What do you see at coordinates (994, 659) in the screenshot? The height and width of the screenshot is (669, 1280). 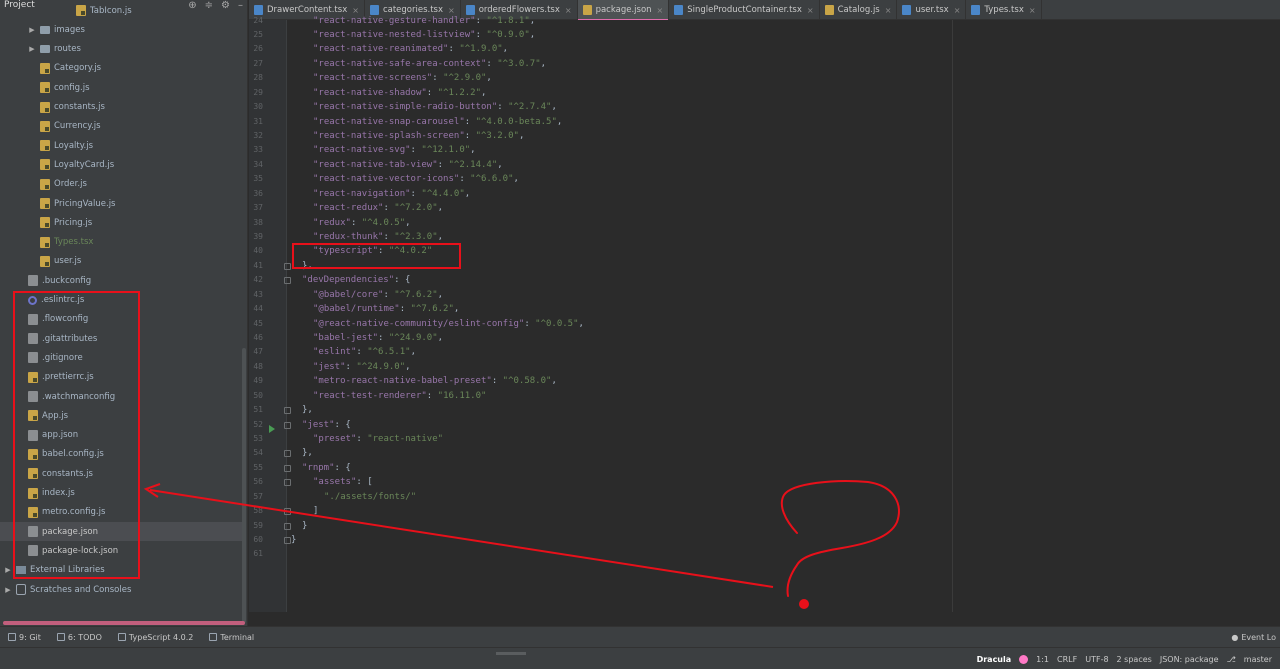 I see `theme-name: Dracula` at bounding box center [994, 659].